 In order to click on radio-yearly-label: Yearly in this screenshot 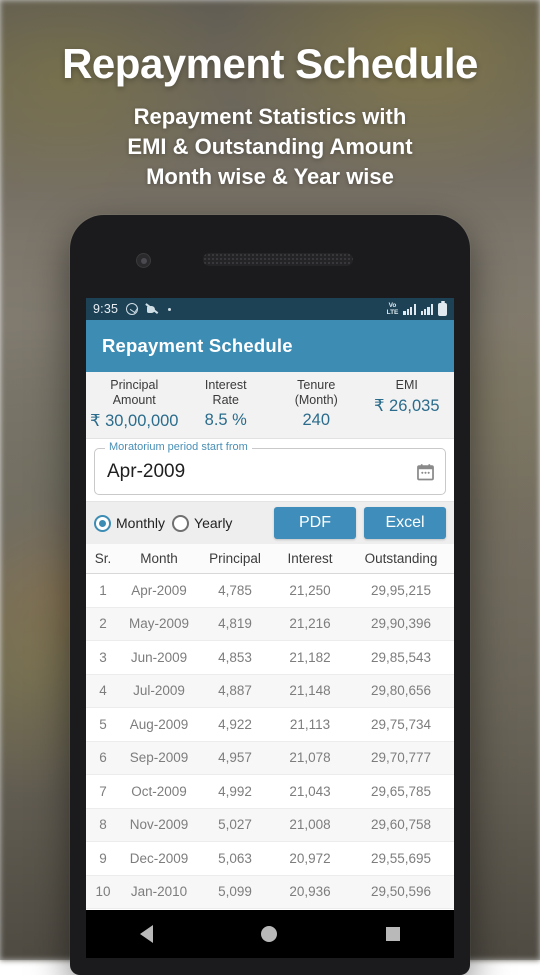, I will do `click(213, 523)`.